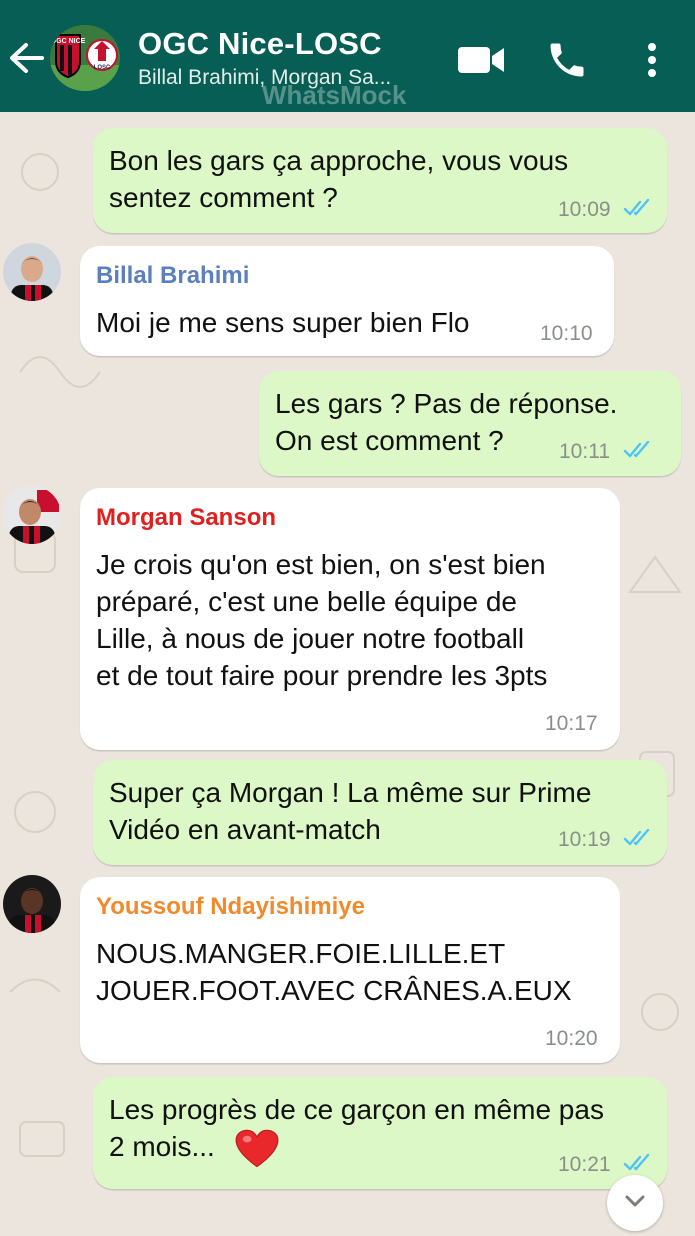 Image resolution: width=695 pixels, height=1236 pixels. I want to click on back-button, so click(26, 58).